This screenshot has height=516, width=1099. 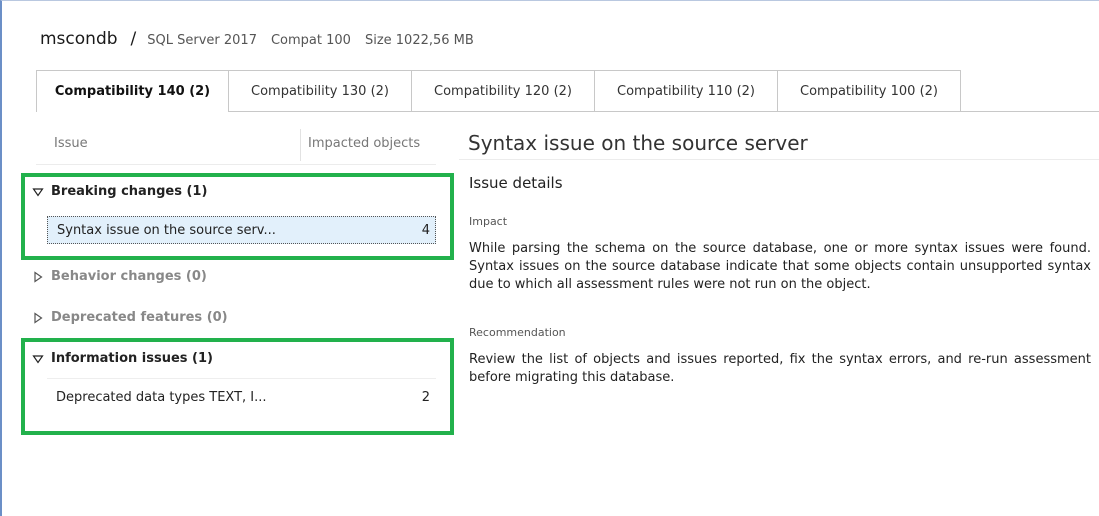 I want to click on recommendation-label: Recommendation, so click(x=517, y=332).